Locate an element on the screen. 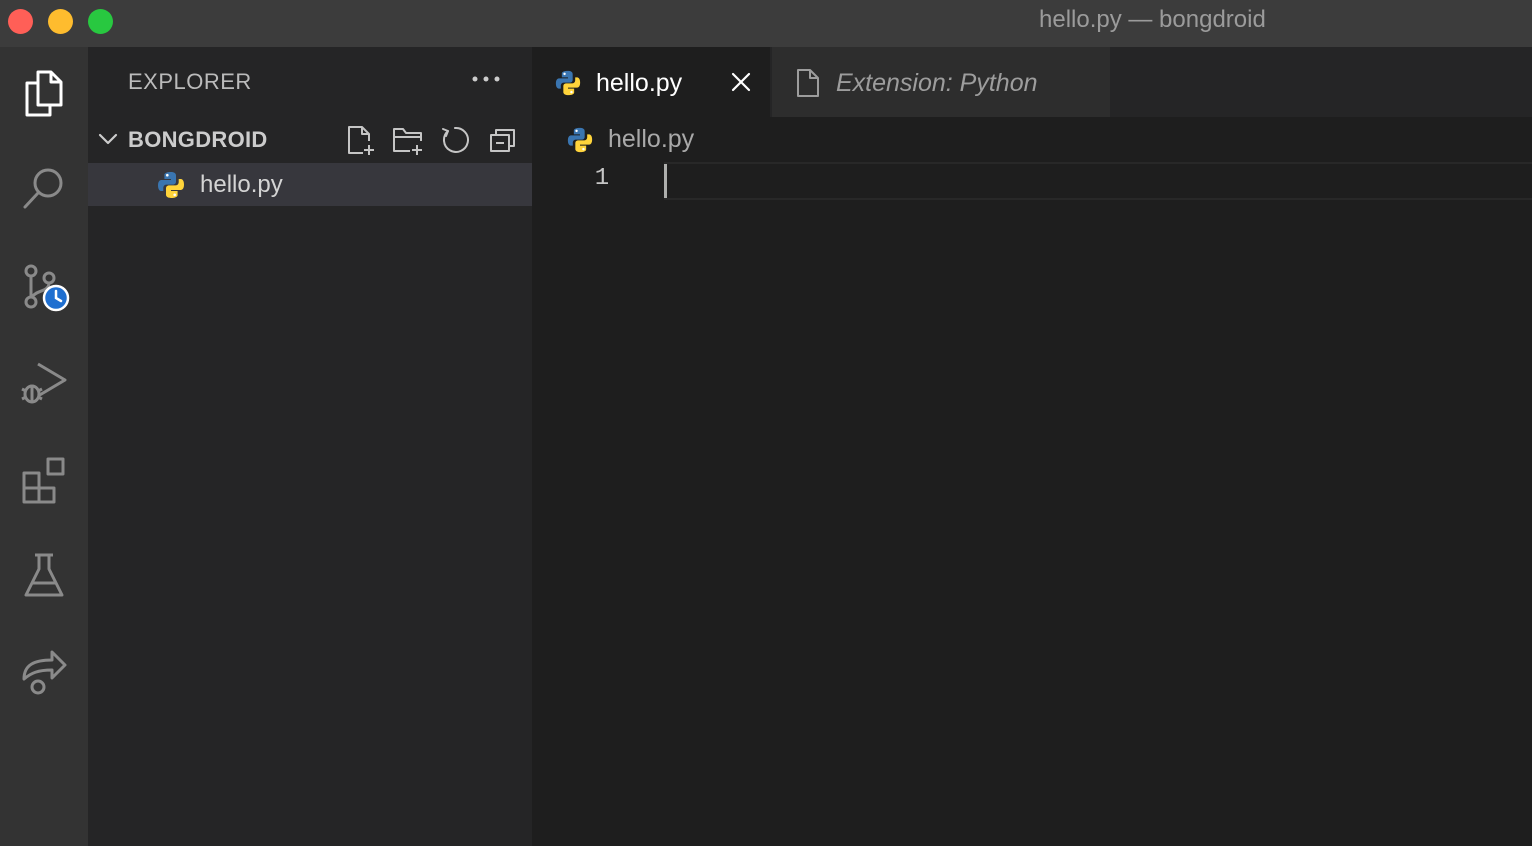  workspace-folder-name: BONGDROID is located at coordinates (198, 139).